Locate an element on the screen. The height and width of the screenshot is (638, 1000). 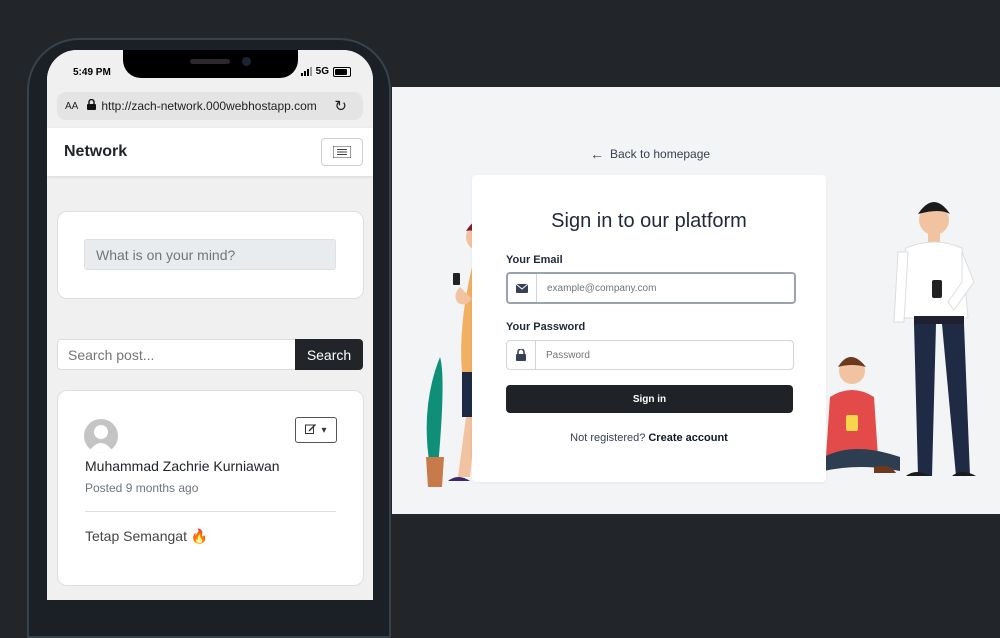
signin-button: Sign in is located at coordinates (649, 399).